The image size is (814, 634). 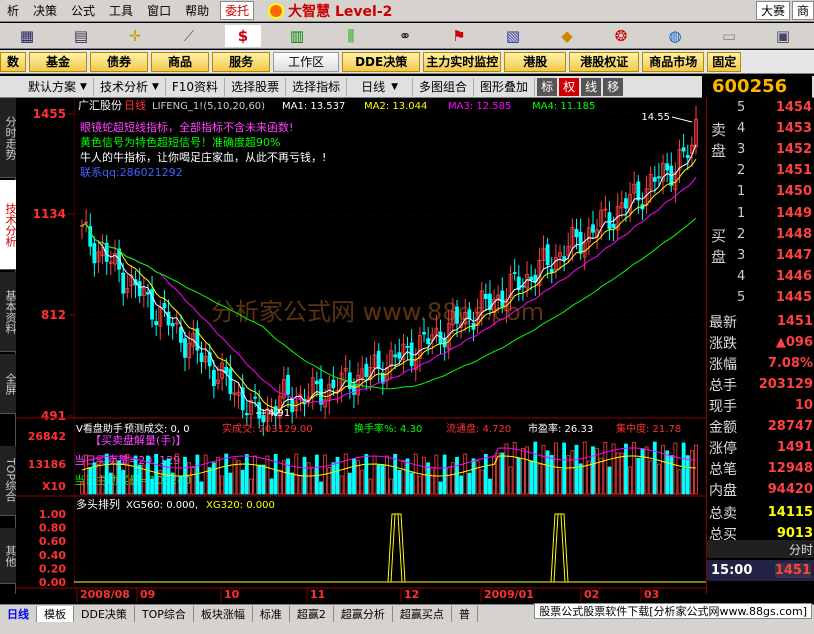 What do you see at coordinates (422, 613) in the screenshot?
I see `bottom-tab-chaoying-buy: 超赢买点` at bounding box center [422, 613].